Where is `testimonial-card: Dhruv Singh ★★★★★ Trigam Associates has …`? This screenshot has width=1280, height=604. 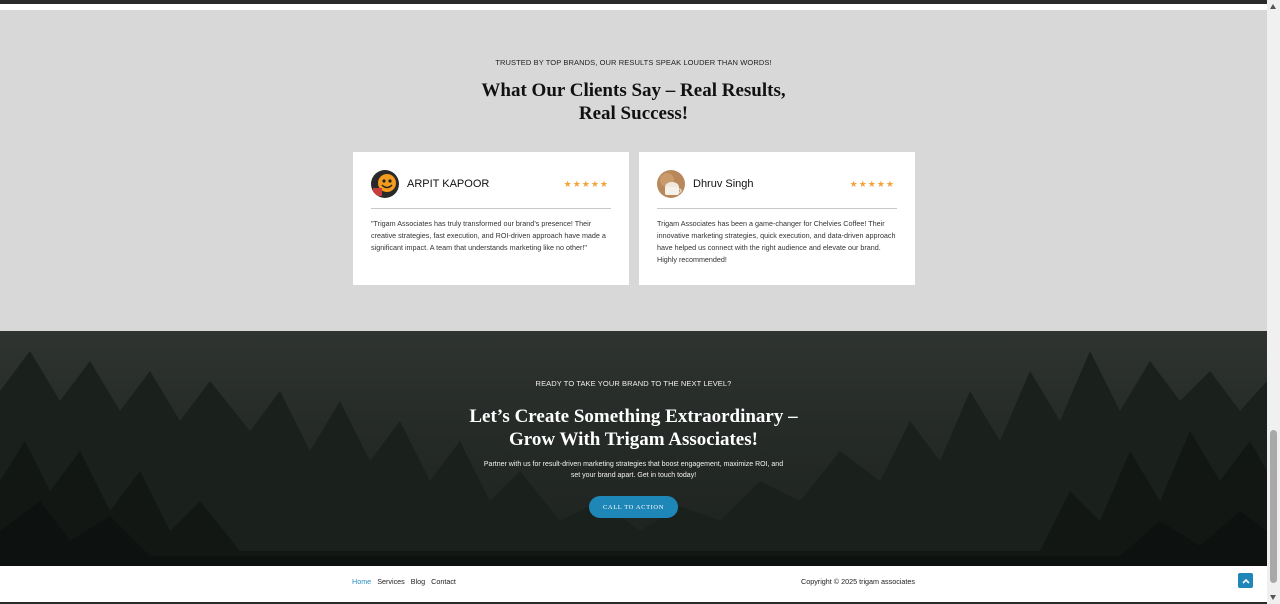
testimonial-card: Dhruv Singh ★★★★★ Trigam Associates has … is located at coordinates (777, 218).